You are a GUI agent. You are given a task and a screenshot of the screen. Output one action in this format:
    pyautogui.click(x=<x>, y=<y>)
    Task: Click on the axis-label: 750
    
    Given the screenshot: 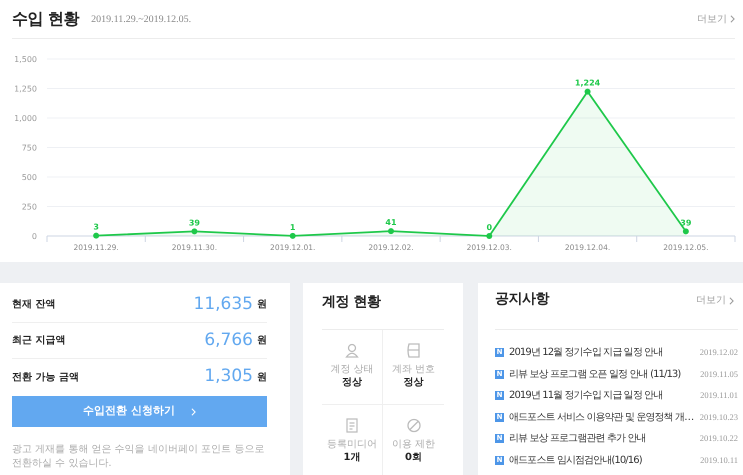 What is the action you would take?
    pyautogui.click(x=29, y=148)
    